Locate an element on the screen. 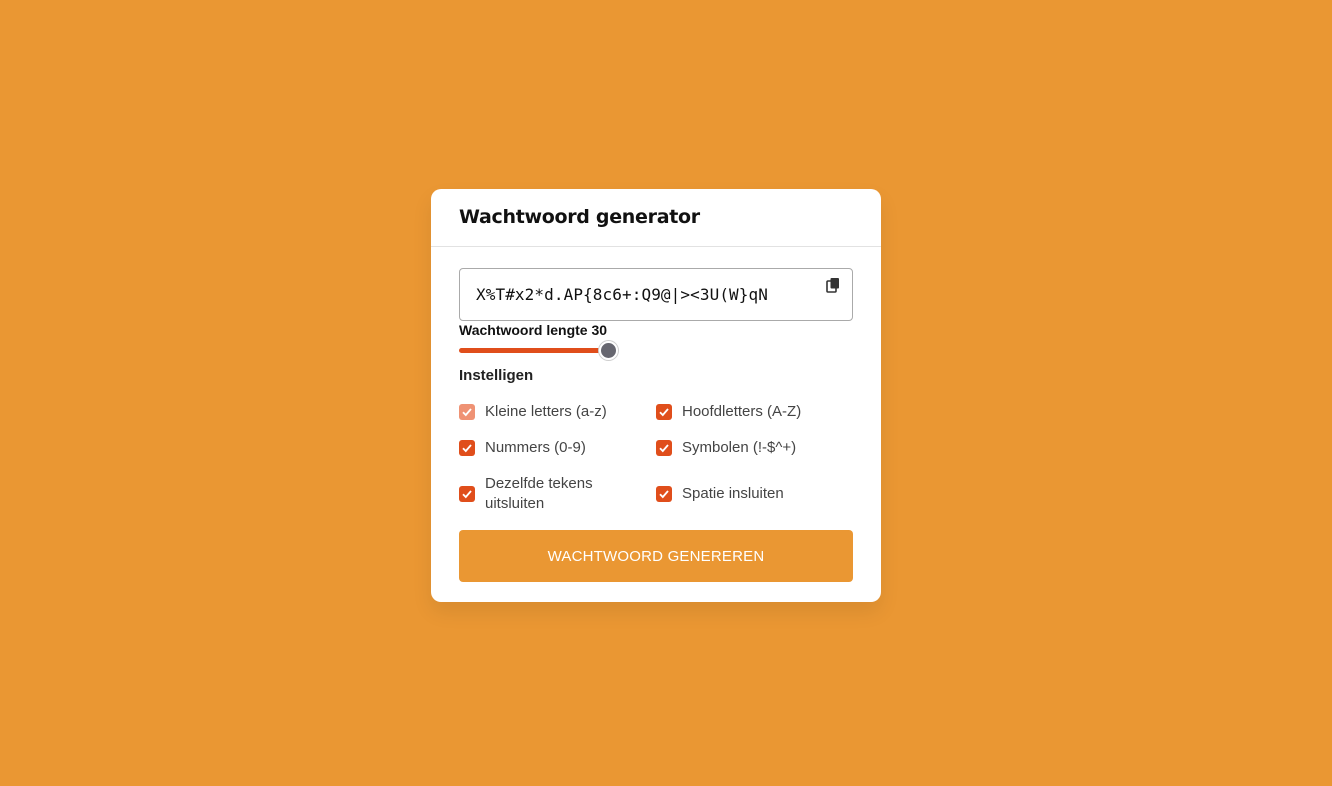  checkbox-numbers is located at coordinates (467, 448).